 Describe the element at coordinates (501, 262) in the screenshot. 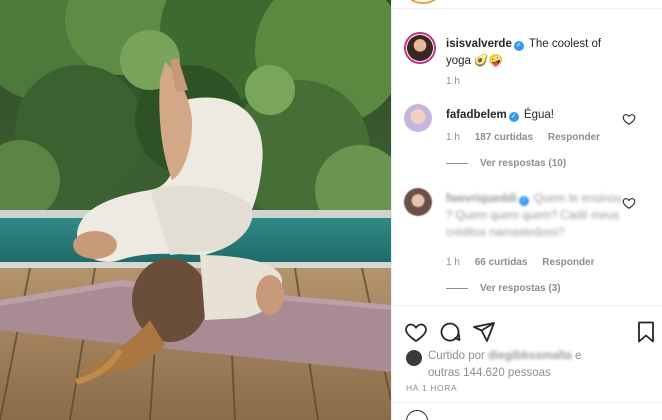

I see `comment-likes: 66 curtidas` at that location.